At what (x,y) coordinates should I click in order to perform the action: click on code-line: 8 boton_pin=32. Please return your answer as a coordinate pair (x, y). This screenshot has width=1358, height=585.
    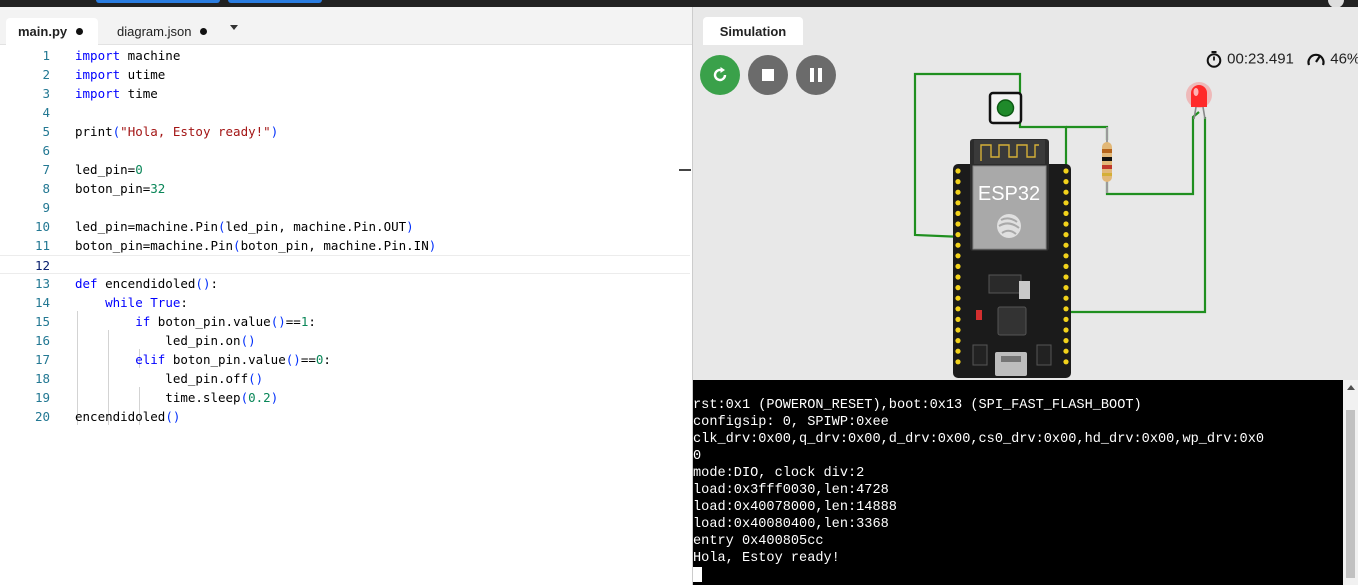
    Looking at the image, I should click on (346, 188).